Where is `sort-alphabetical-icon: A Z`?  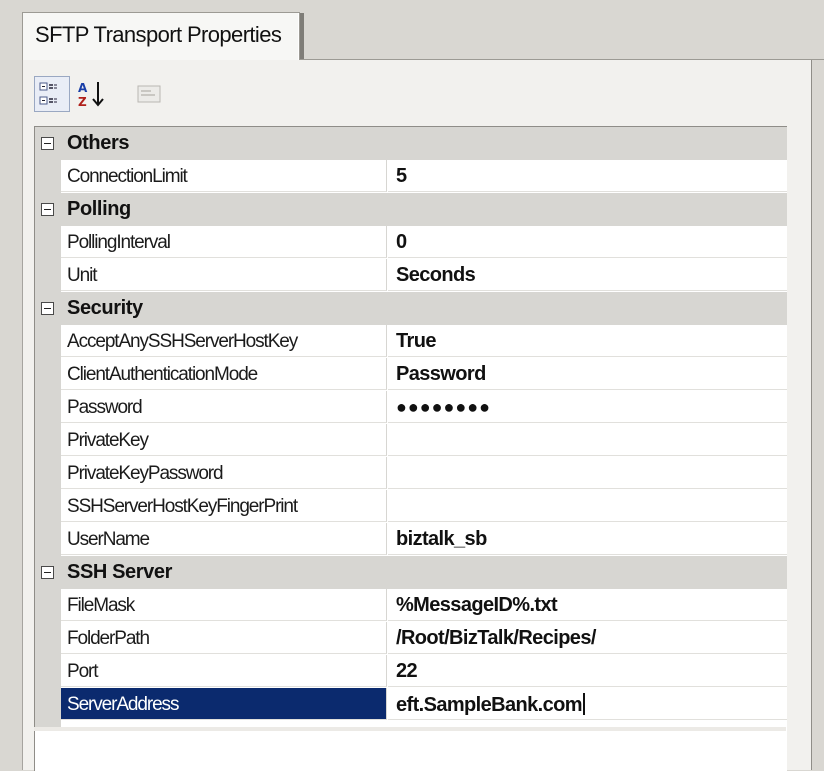 sort-alphabetical-icon: A Z is located at coordinates (91, 95).